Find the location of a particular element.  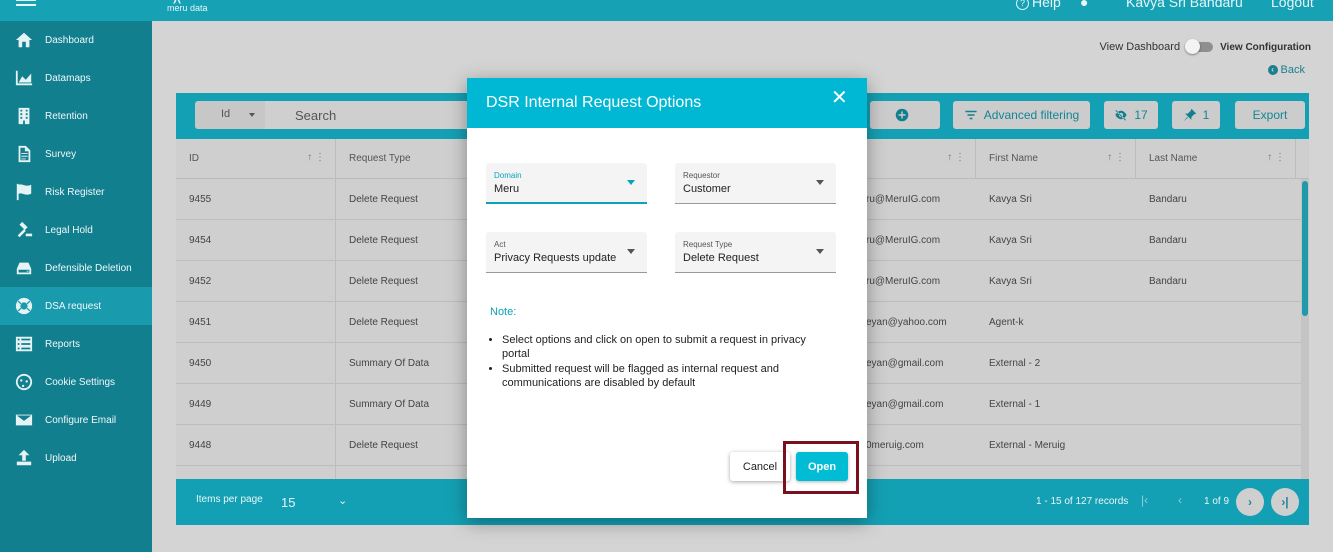

requestor-label: Requestor is located at coordinates (701, 175).